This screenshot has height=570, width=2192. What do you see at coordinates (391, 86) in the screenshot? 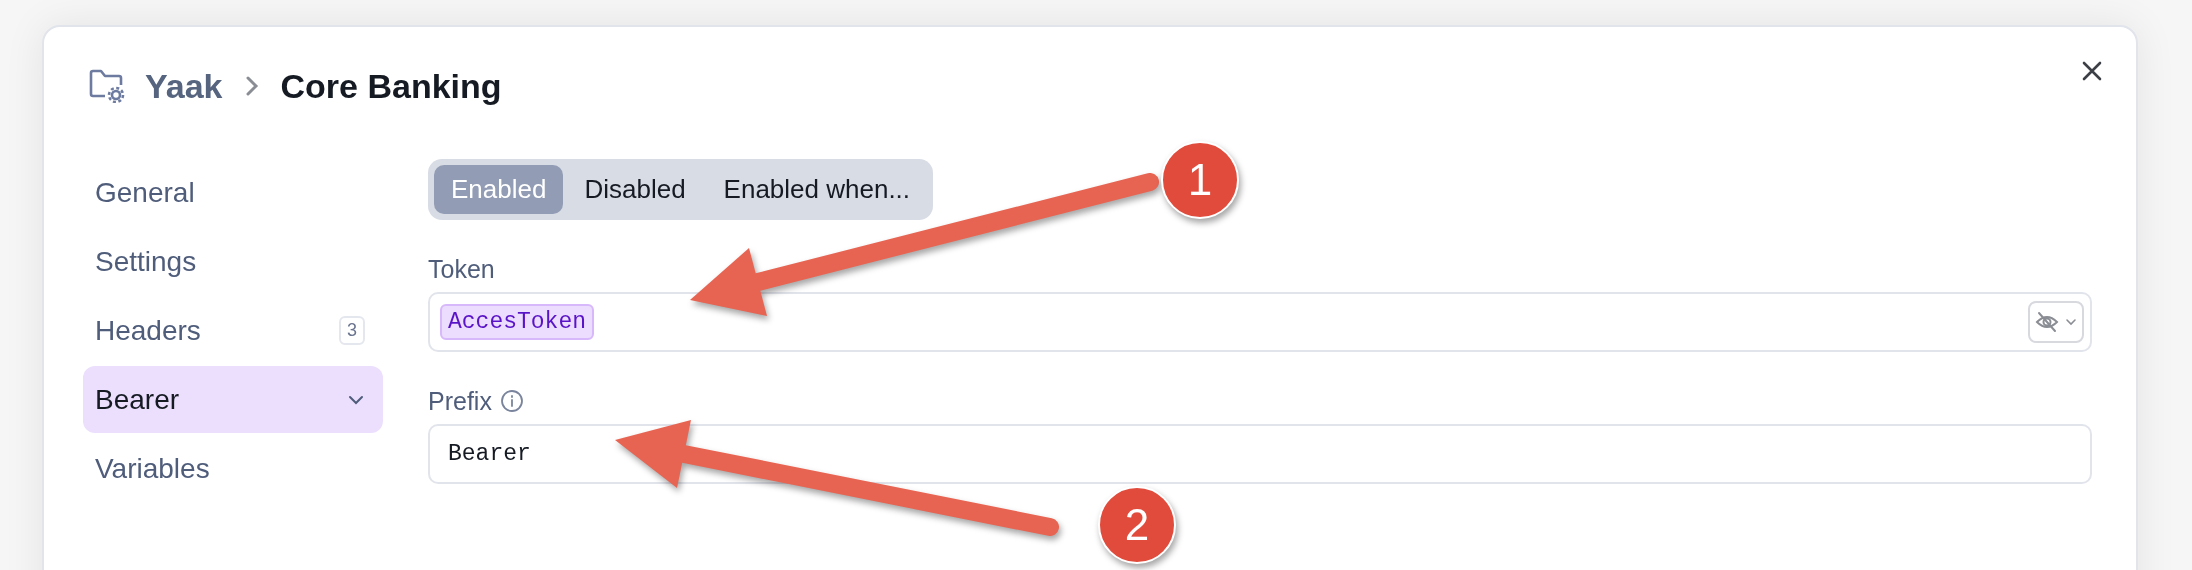
I see `breadcrumb-current: Core Banking` at bounding box center [391, 86].